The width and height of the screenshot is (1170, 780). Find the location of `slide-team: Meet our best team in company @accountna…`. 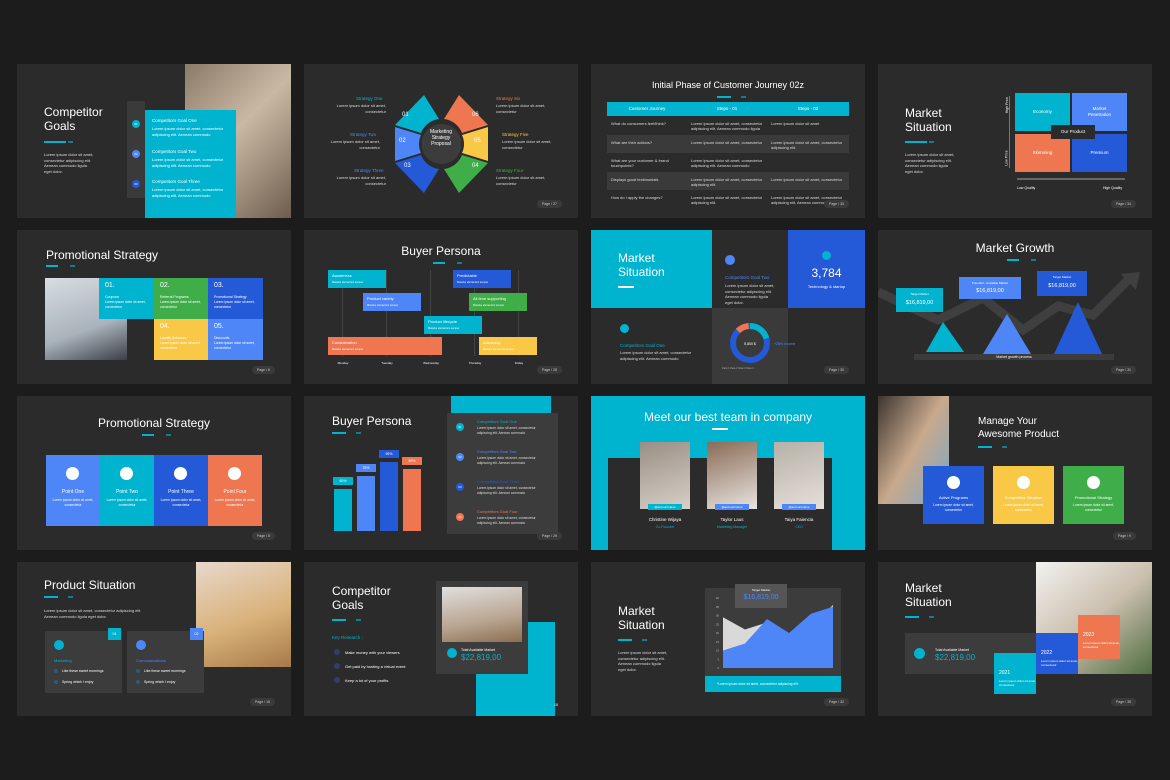

slide-team: Meet our best team in company @accountna… is located at coordinates (728, 473).